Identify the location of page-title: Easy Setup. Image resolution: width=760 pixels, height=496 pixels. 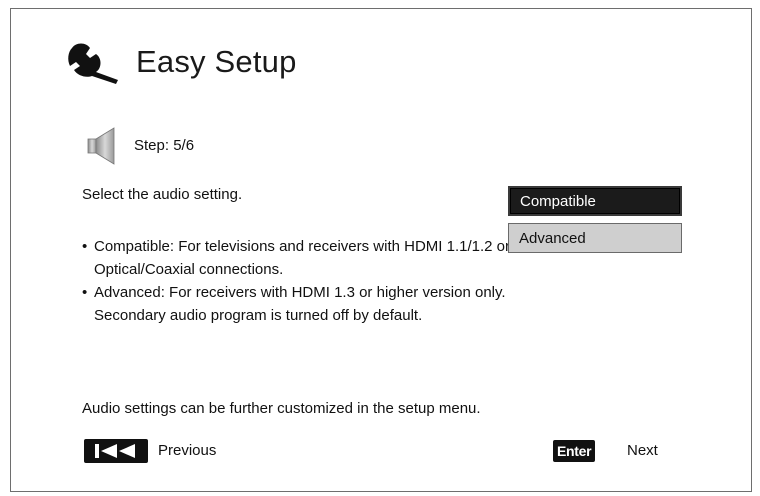
(216, 61).